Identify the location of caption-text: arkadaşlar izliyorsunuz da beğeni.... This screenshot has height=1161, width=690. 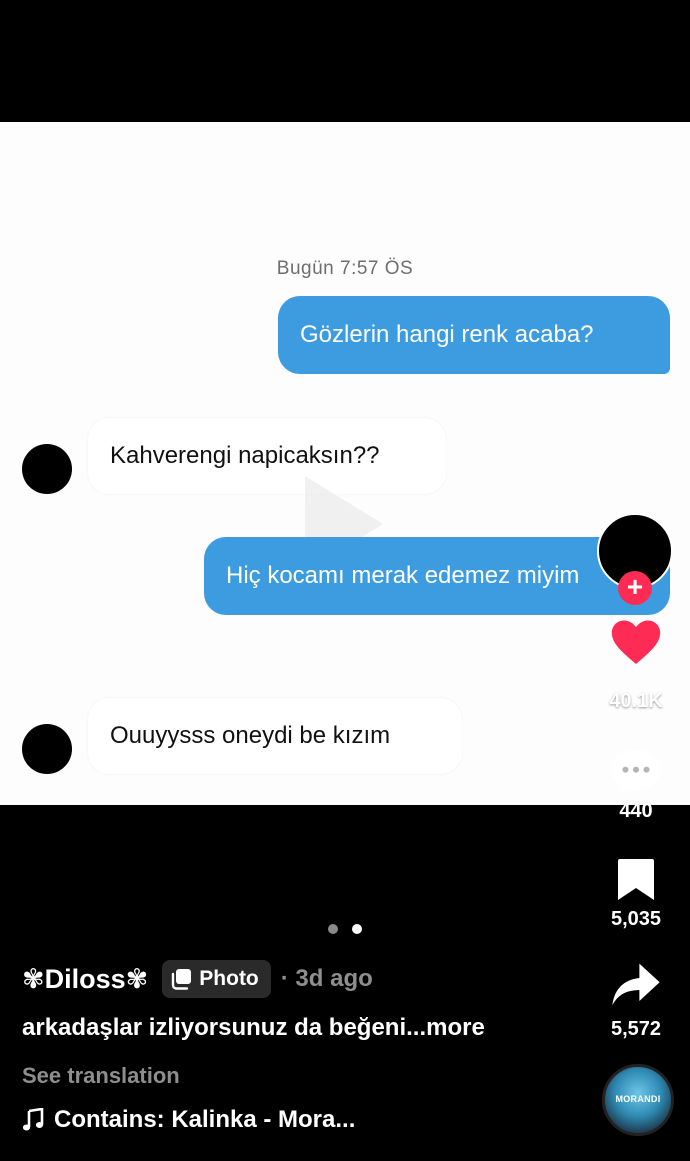
(224, 1027).